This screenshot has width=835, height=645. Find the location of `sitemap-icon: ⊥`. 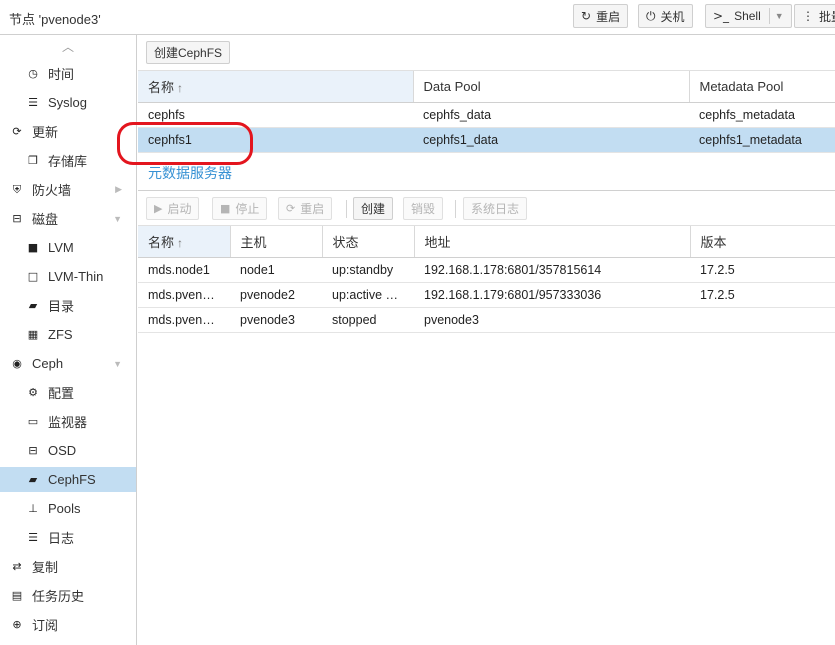

sitemap-icon: ⊥ is located at coordinates (33, 508).